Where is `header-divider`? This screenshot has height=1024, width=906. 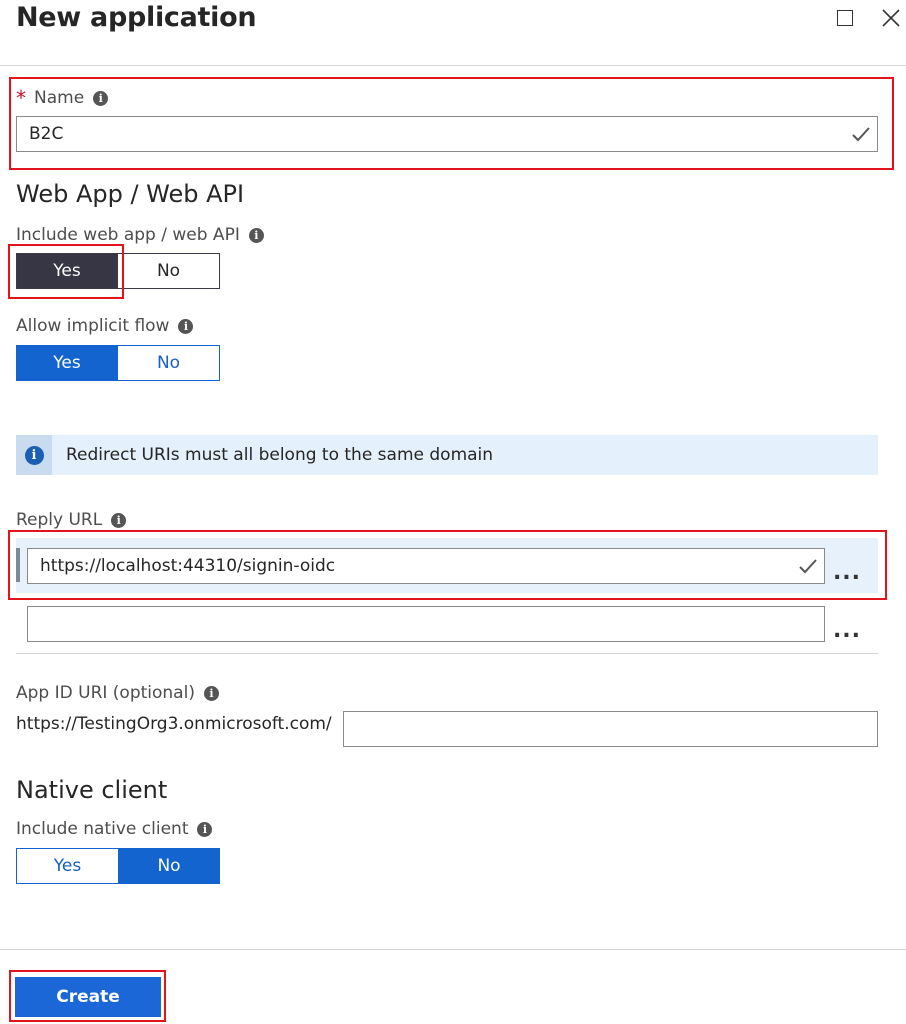
header-divider is located at coordinates (453, 65).